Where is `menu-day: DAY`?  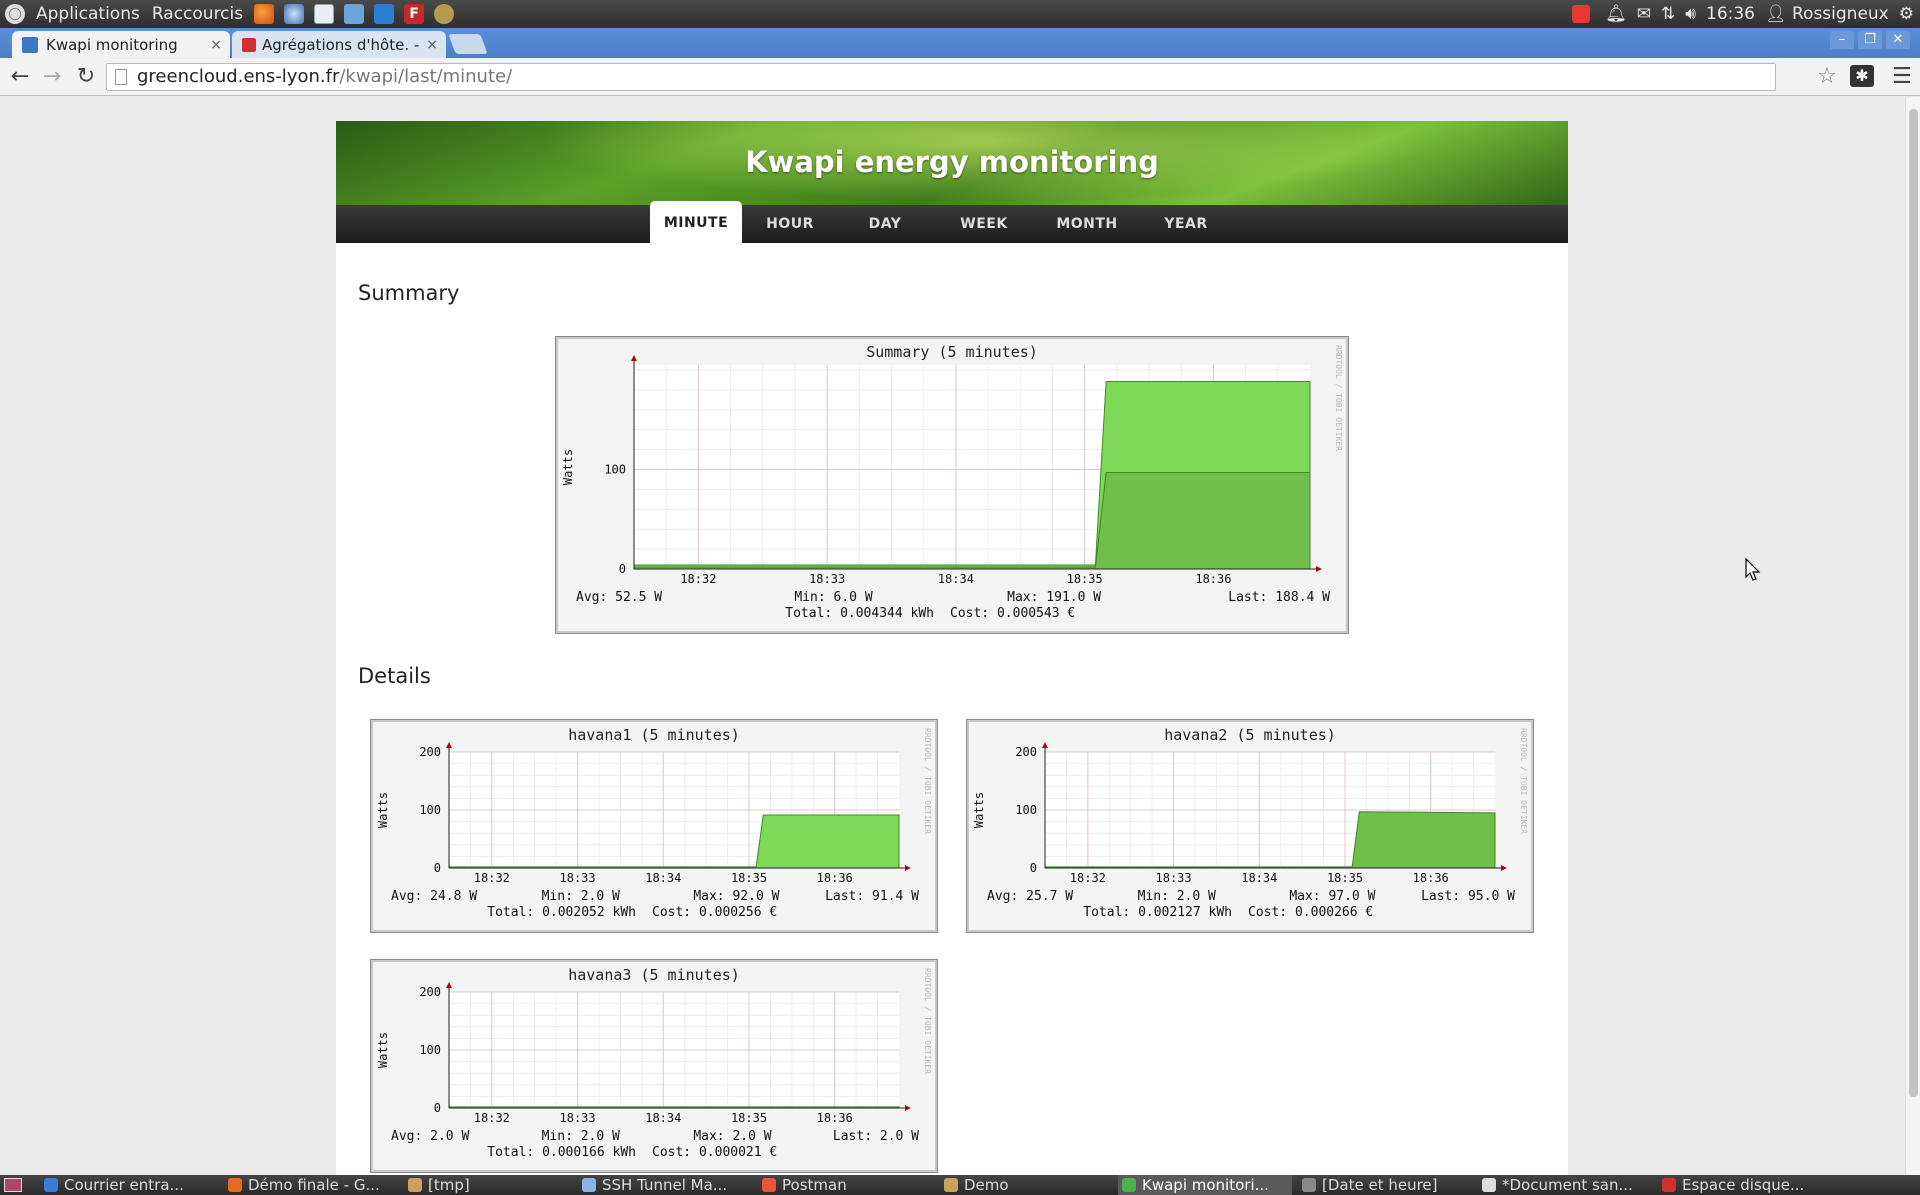
menu-day: DAY is located at coordinates (885, 224).